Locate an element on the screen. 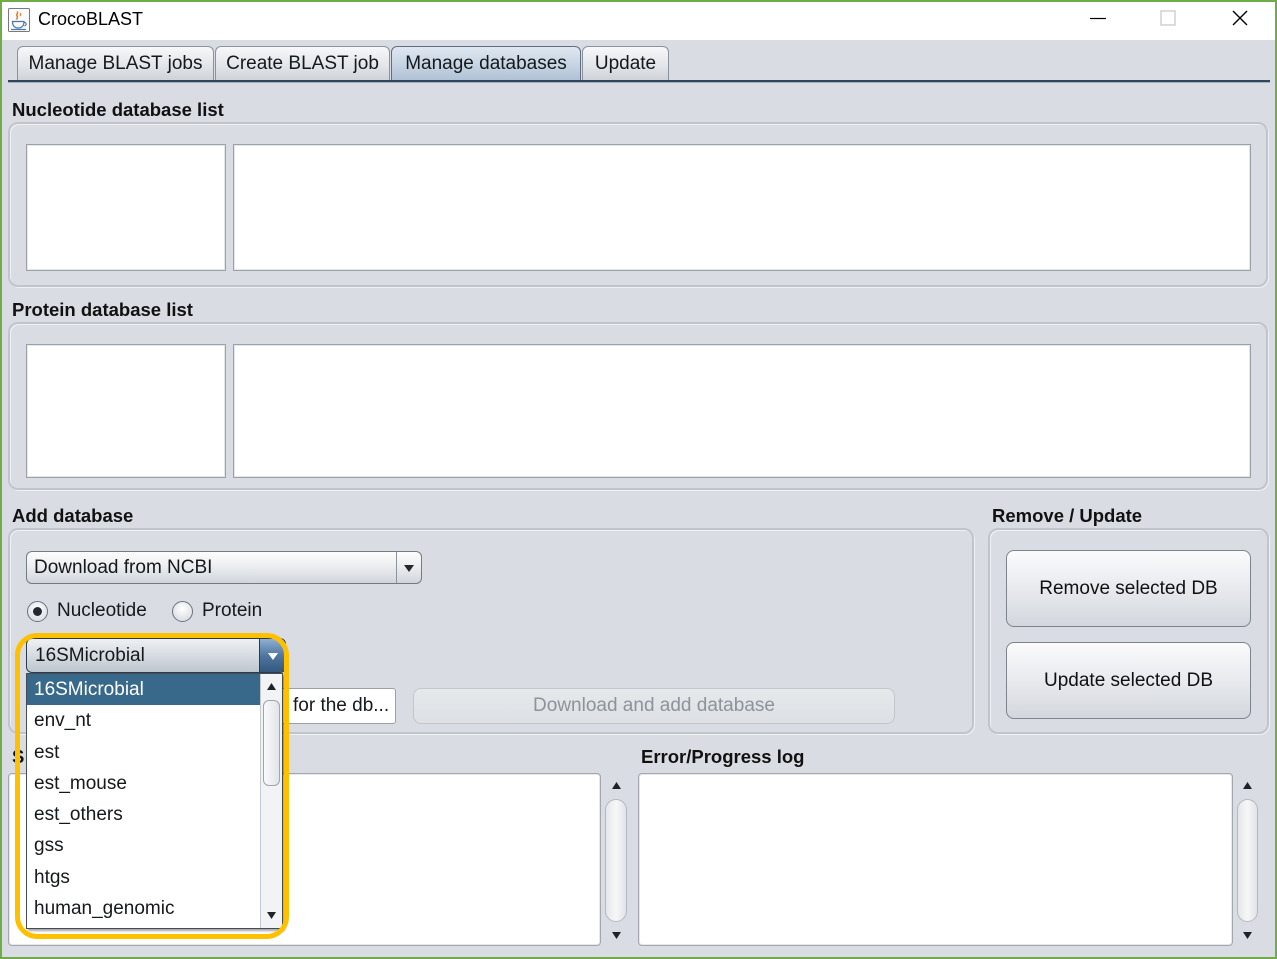  dropdown-scrollbar is located at coordinates (271, 801).